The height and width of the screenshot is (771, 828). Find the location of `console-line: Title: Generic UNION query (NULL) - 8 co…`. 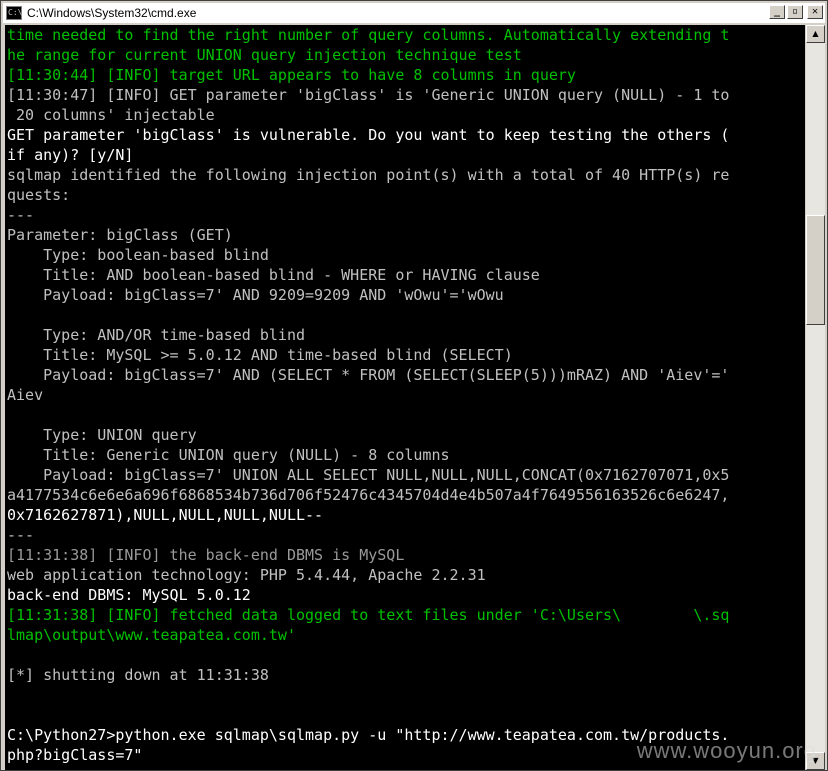

console-line: Title: Generic UNION query (NULL) - 8 co… is located at coordinates (228, 455).